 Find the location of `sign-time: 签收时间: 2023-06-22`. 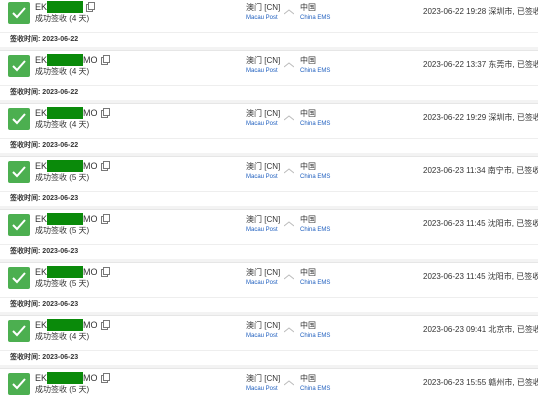

sign-time: 签收时间: 2023-06-22 is located at coordinates (44, 40).